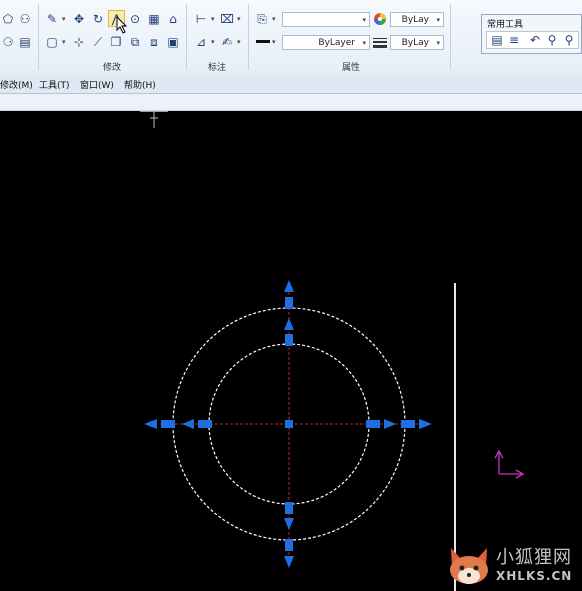 This screenshot has width=582, height=591. Describe the element at coordinates (25, 42) in the screenshot. I see `table-icon: ▤` at that location.